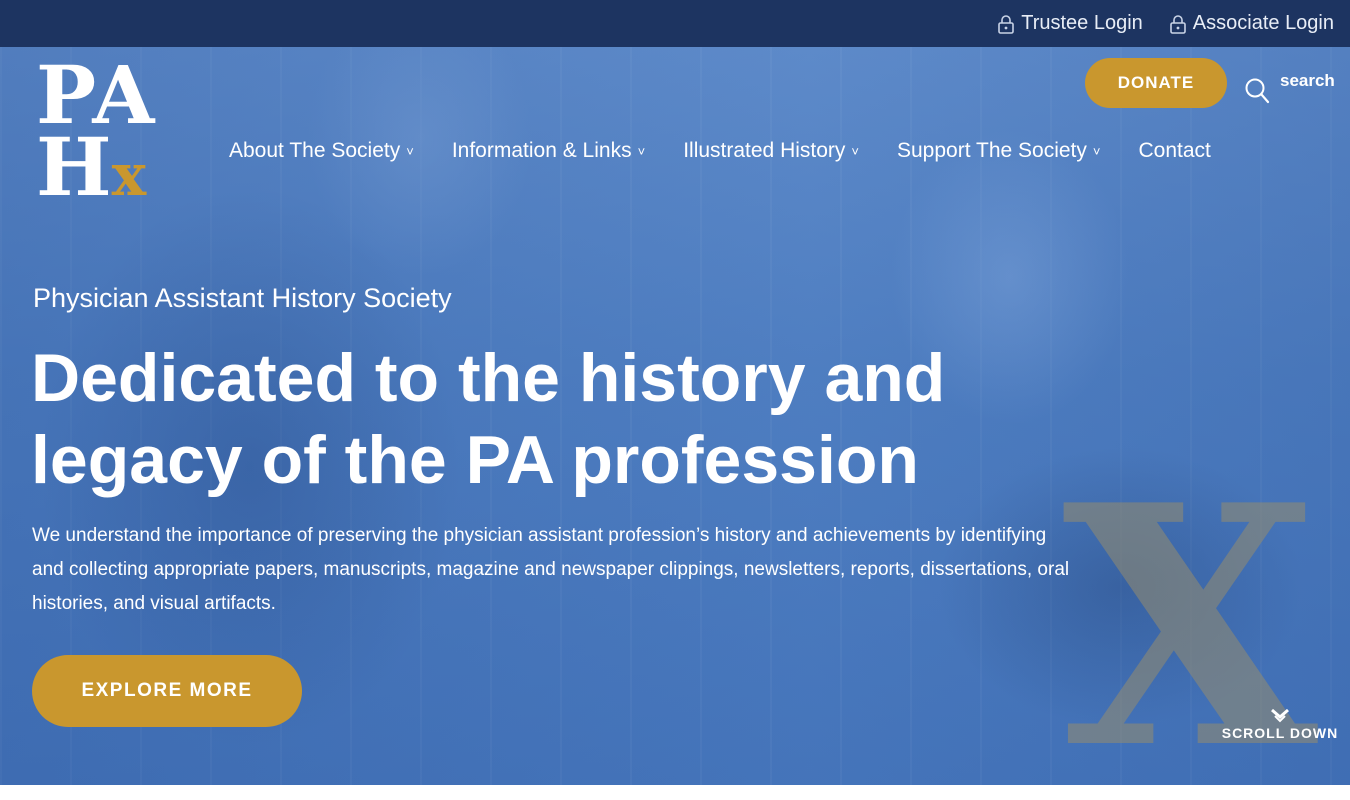  I want to click on trustee-login-link: Trustee Login, so click(1070, 23).